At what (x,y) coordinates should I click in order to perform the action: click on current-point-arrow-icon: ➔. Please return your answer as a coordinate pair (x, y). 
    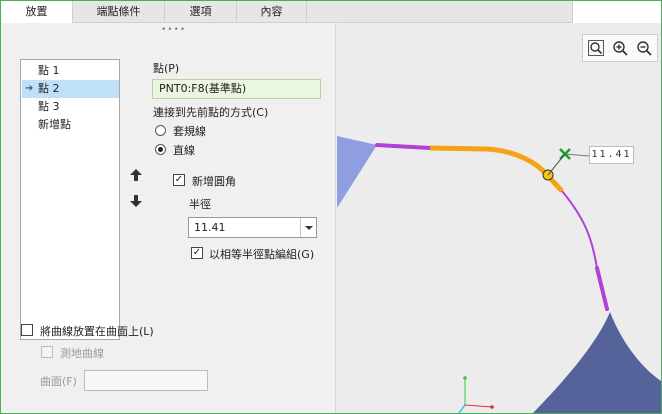
    Looking at the image, I should click on (29, 88).